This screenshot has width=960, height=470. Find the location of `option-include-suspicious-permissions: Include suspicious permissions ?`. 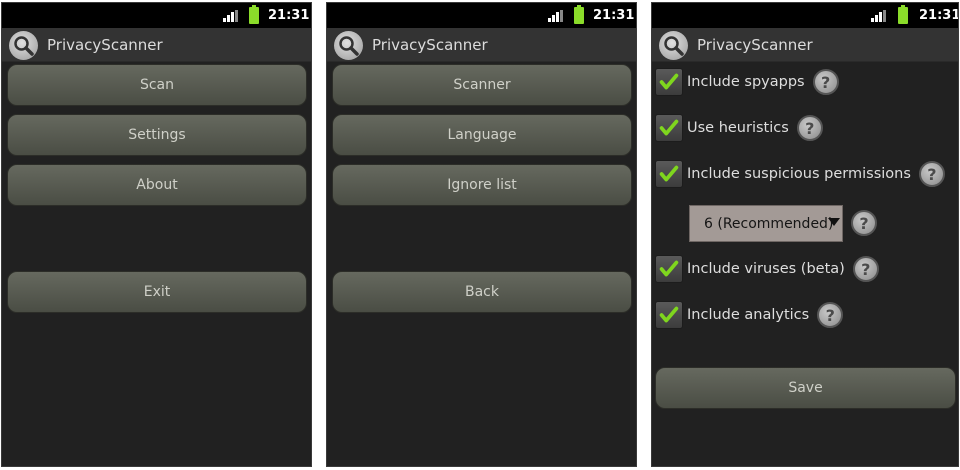

option-include-suspicious-permissions: Include suspicious permissions ? is located at coordinates (800, 174).